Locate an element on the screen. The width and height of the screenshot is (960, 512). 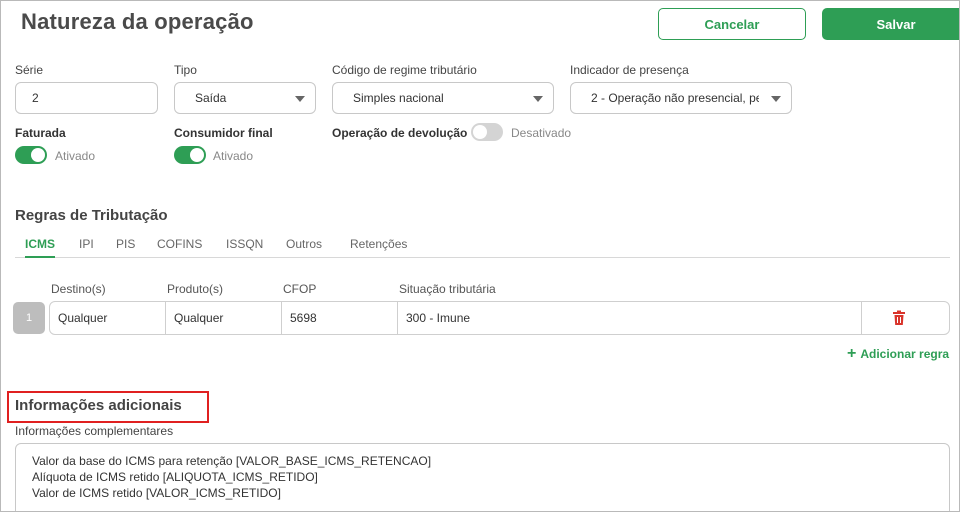
page-title: Natureza da operação is located at coordinates (137, 21).